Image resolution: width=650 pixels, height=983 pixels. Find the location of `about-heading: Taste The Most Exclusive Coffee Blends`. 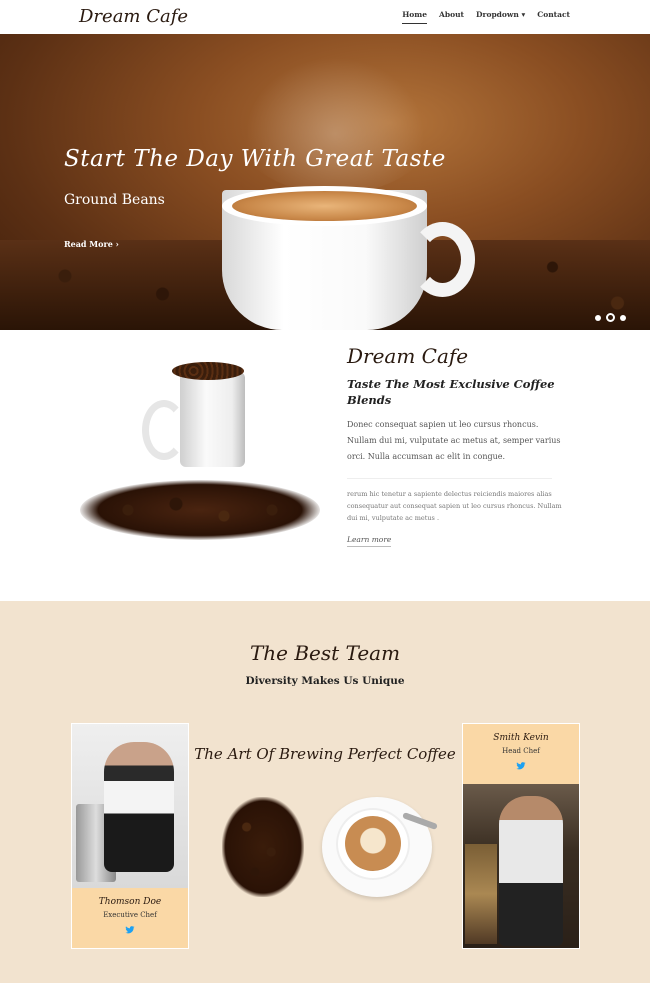

about-heading: Taste The Most Exclusive Coffee Blends is located at coordinates (451, 392).